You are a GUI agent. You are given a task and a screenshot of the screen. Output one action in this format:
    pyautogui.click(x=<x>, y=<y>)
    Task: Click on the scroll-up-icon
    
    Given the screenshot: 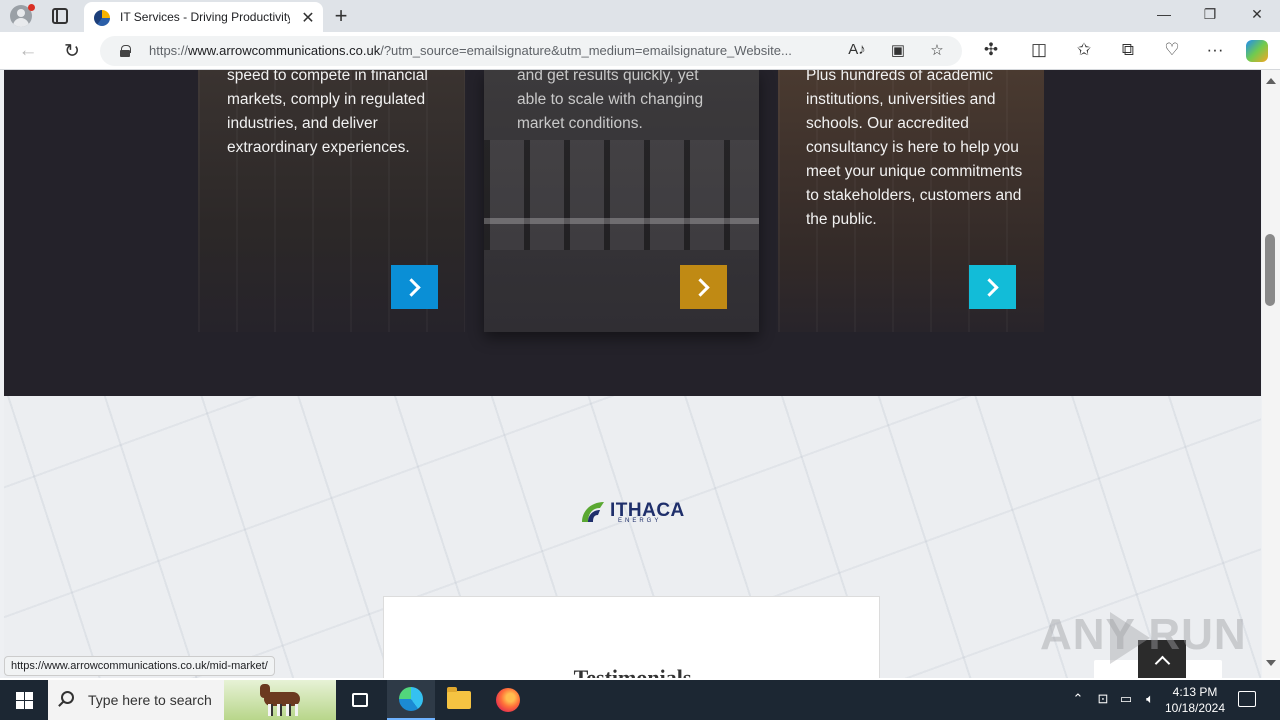 What is the action you would take?
    pyautogui.click(x=1271, y=81)
    